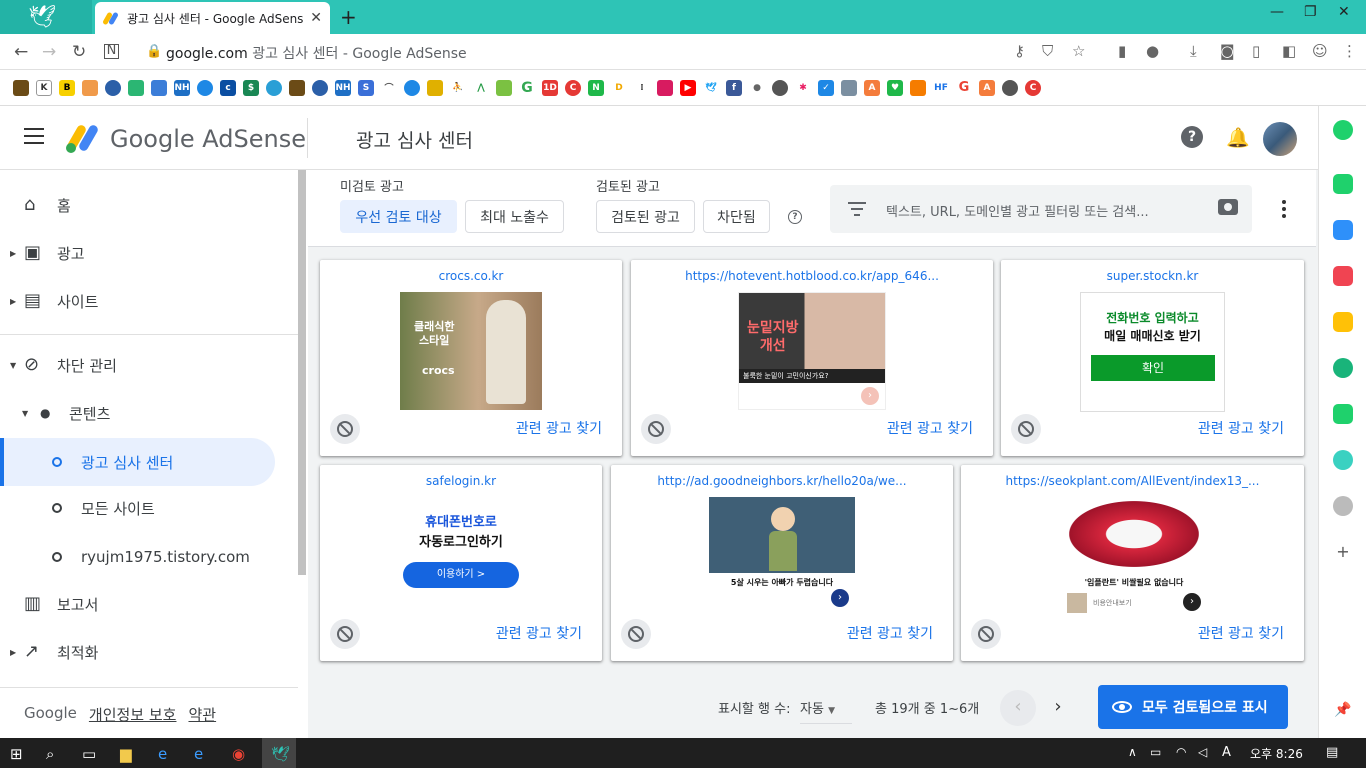  What do you see at coordinates (1276, 753) in the screenshot?
I see `clock: 오후 8:26` at bounding box center [1276, 753].